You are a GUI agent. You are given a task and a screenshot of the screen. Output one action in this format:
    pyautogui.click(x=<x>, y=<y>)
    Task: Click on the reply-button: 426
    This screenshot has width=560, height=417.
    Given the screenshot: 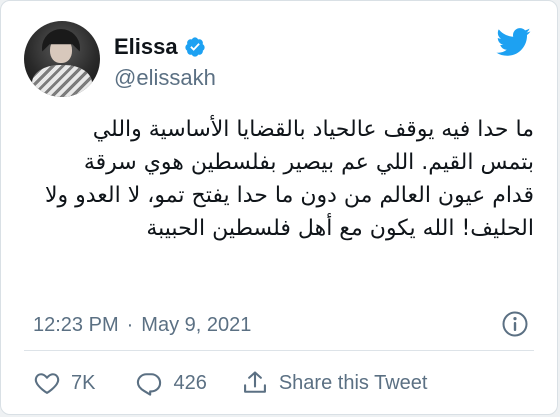 What is the action you would take?
    pyautogui.click(x=171, y=383)
    